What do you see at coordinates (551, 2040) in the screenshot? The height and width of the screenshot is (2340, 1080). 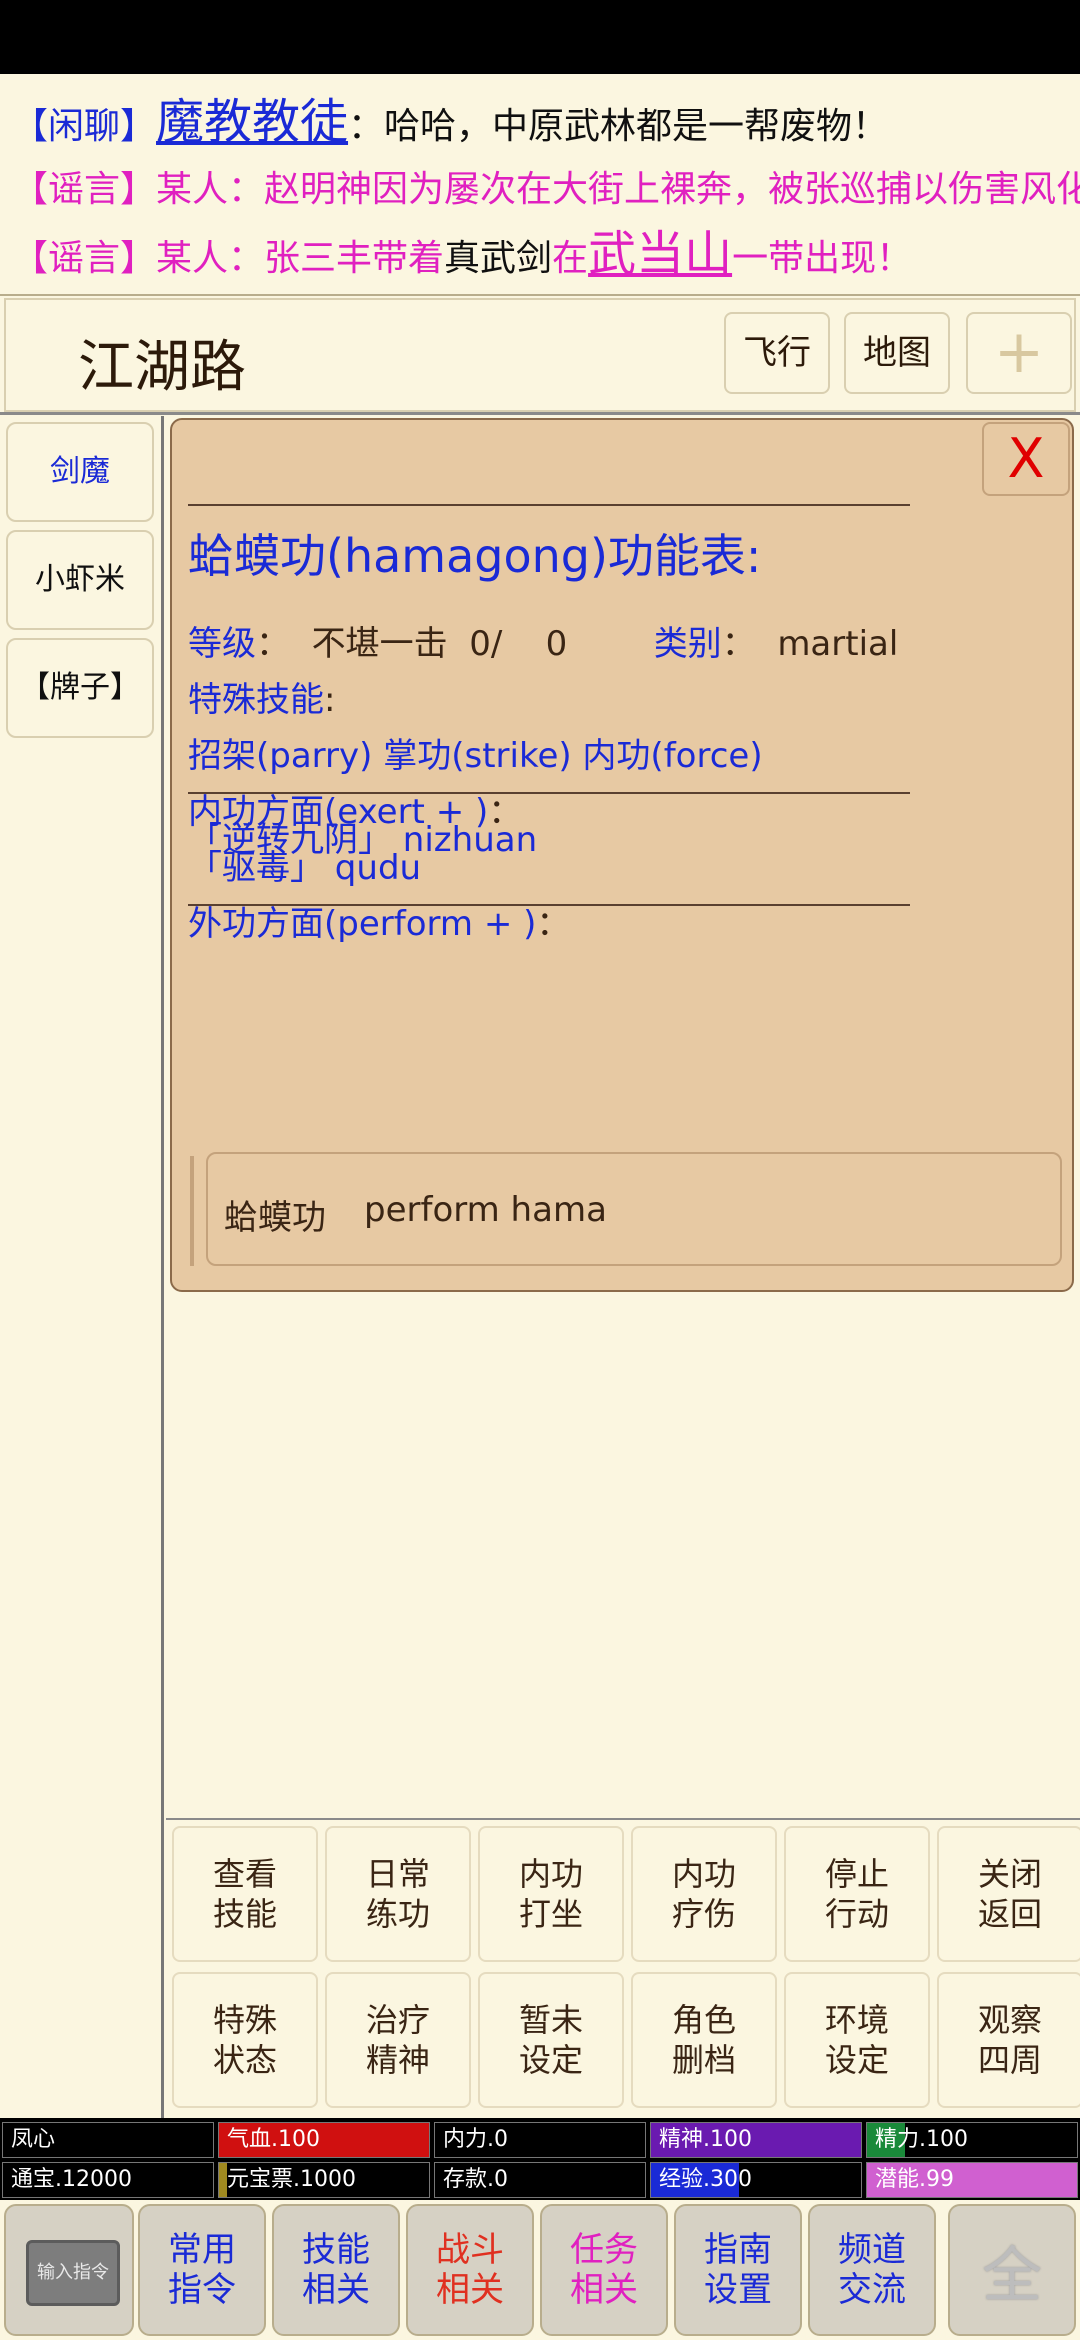 I see `command-button: 暂未设定` at bounding box center [551, 2040].